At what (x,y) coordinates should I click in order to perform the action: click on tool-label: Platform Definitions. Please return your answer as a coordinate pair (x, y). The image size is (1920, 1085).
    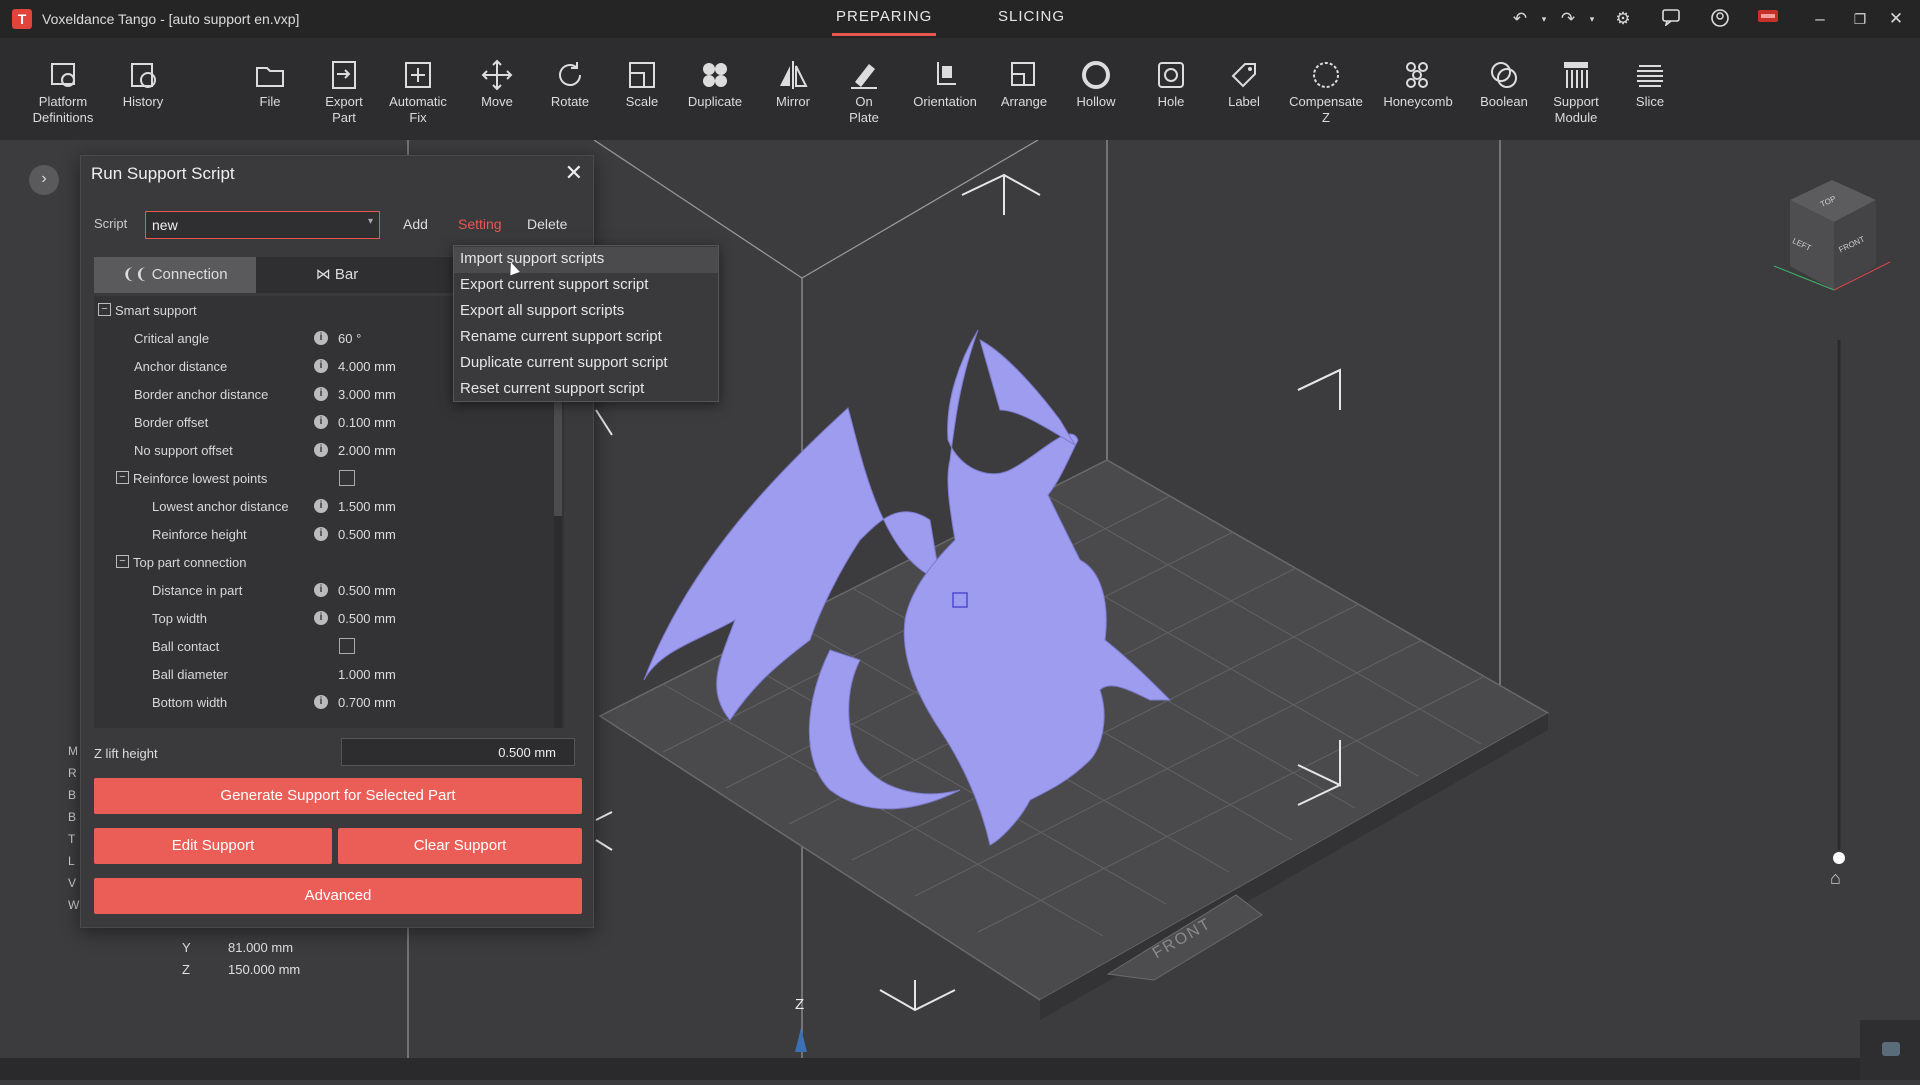
    Looking at the image, I should click on (63, 109).